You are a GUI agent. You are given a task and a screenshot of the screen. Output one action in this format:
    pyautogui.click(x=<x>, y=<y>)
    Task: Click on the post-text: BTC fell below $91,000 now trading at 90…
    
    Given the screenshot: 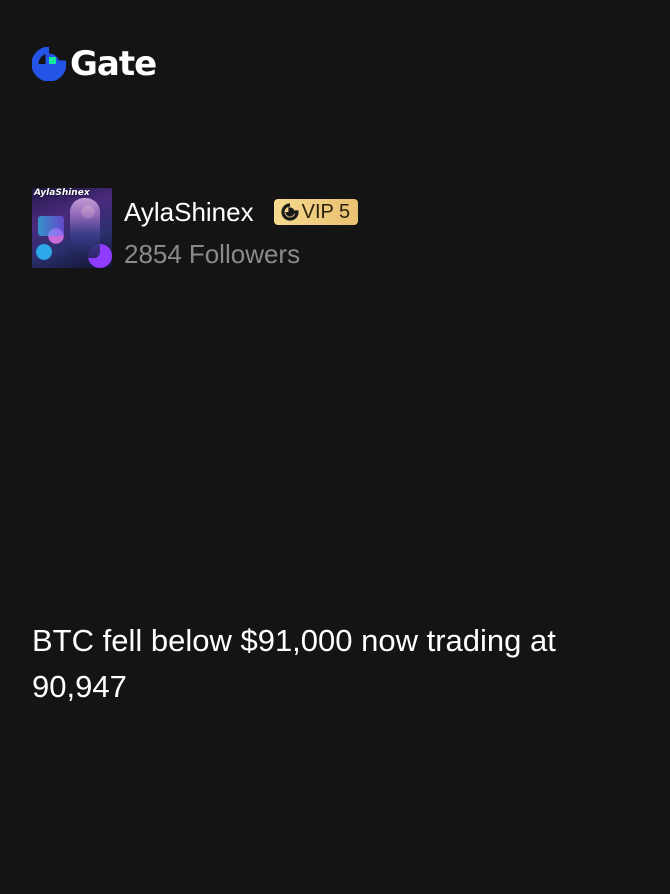 What is the action you would take?
    pyautogui.click(x=294, y=663)
    